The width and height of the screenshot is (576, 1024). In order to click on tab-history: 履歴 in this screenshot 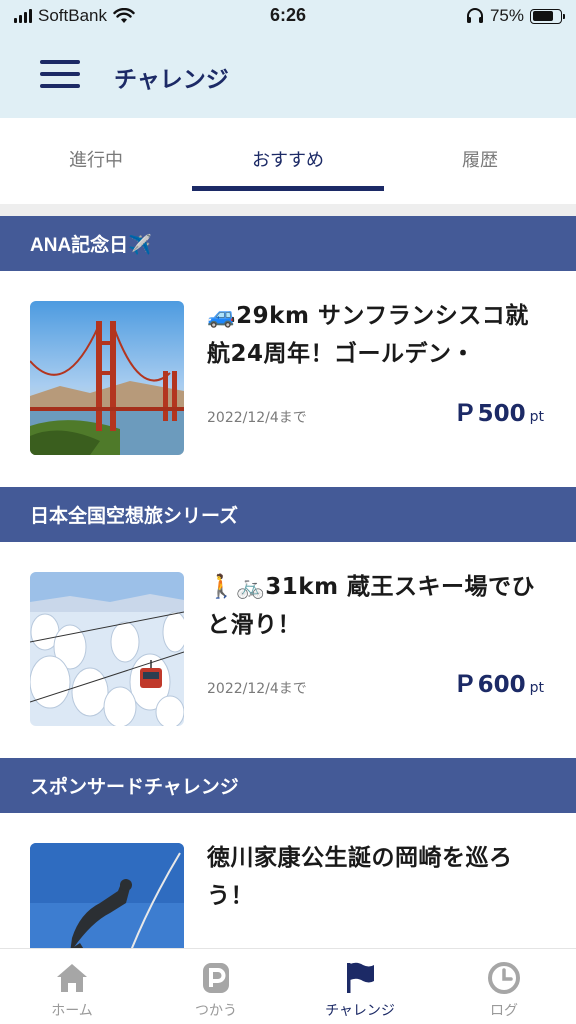, I will do `click(480, 161)`.